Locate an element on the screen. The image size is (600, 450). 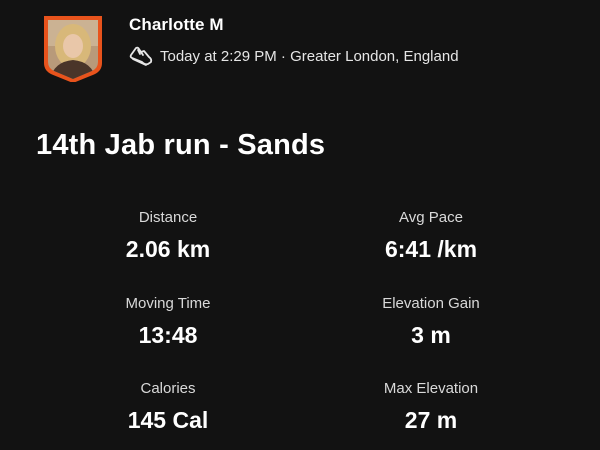
activity-title: 14th Jab run - Sands is located at coordinates (180, 145).